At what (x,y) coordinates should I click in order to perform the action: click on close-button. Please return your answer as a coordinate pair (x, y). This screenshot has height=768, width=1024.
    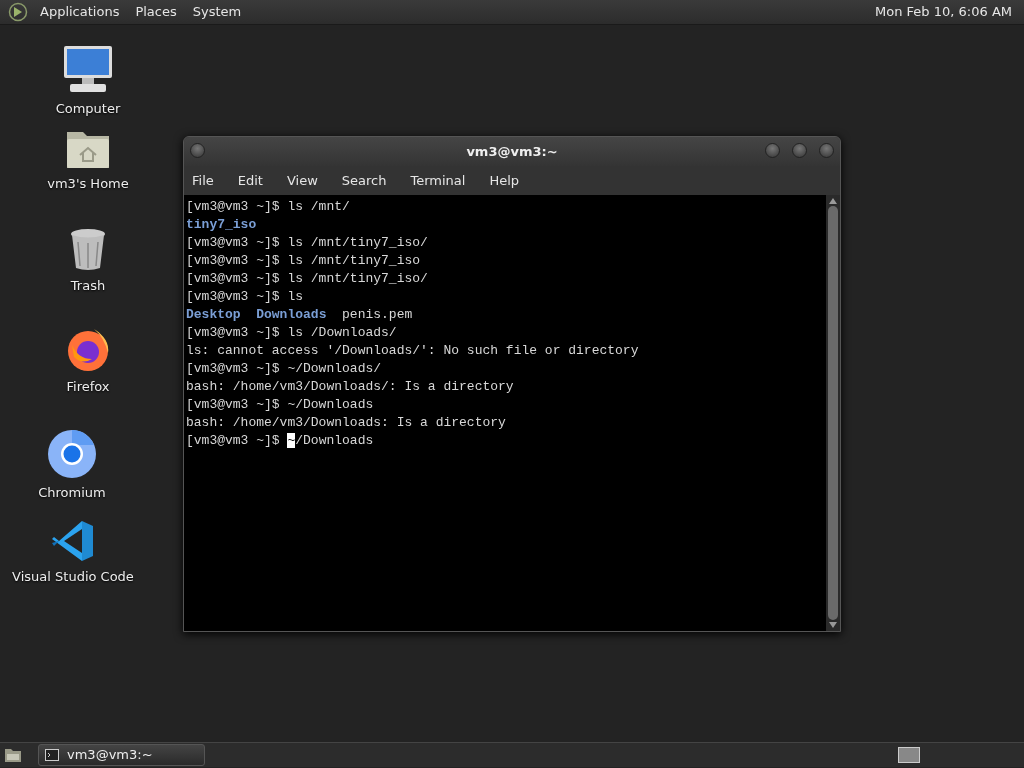
    Looking at the image, I should click on (826, 150).